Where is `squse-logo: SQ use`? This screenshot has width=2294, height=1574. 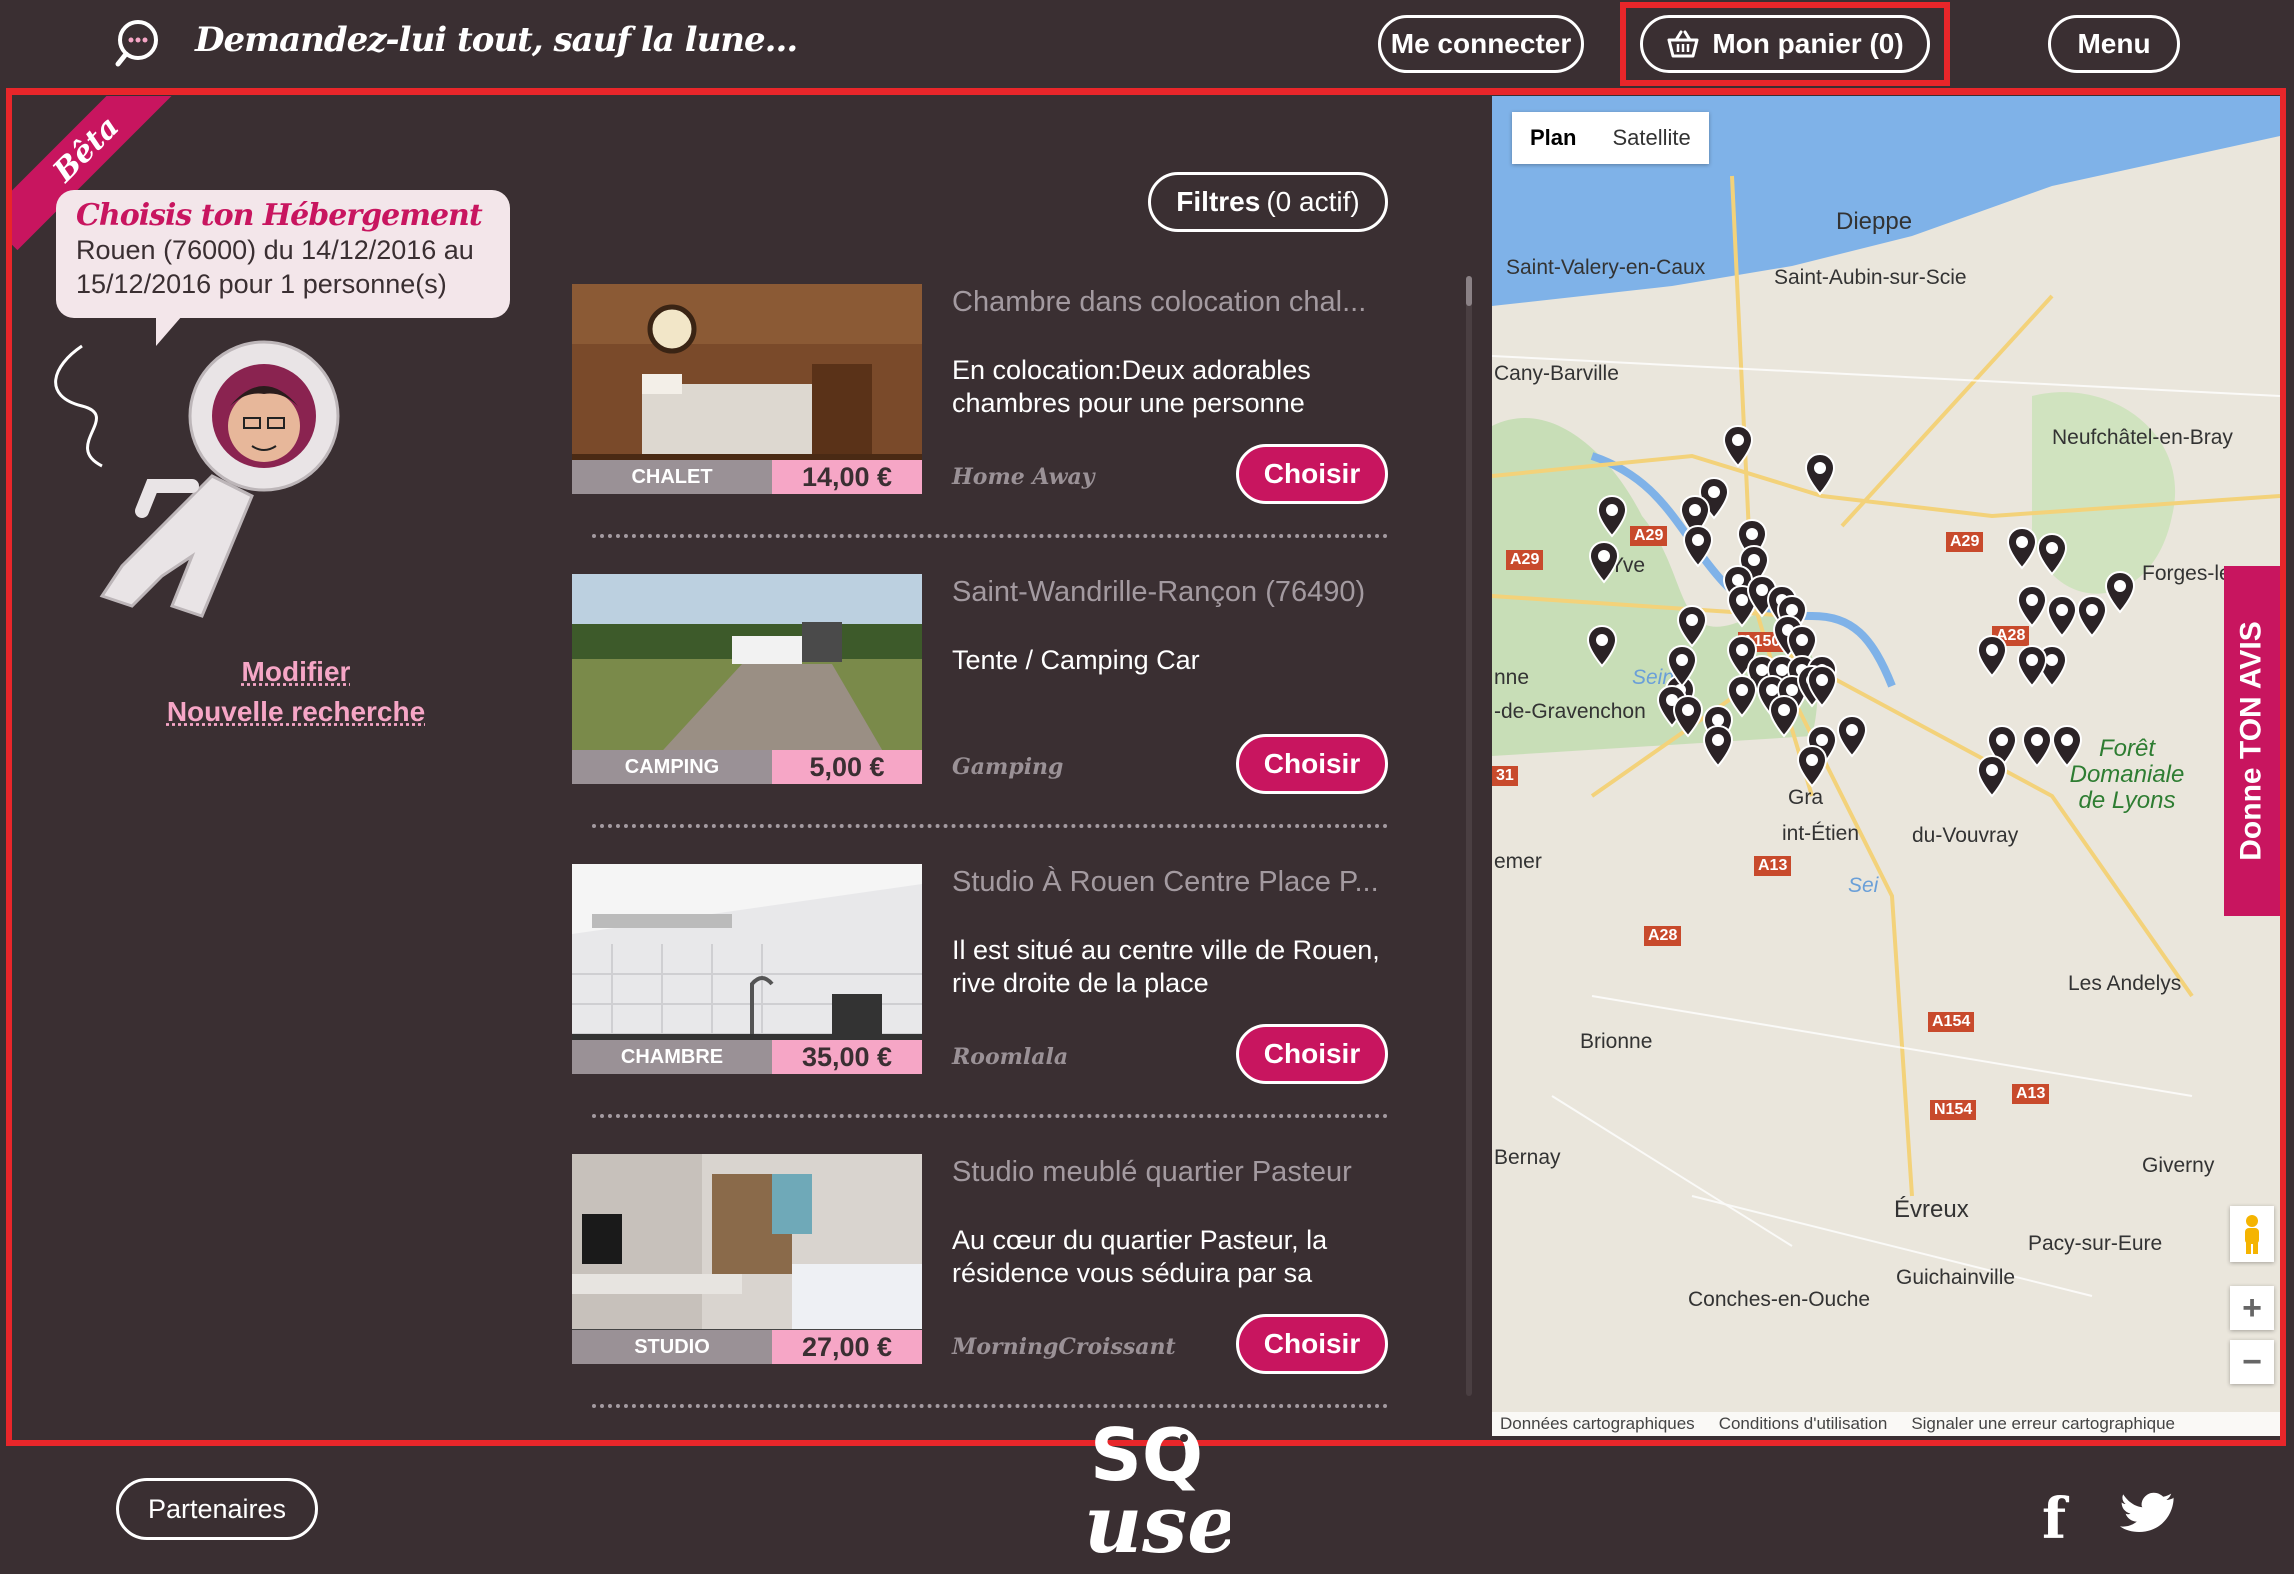 squse-logo: SQ use is located at coordinates (1150, 1485).